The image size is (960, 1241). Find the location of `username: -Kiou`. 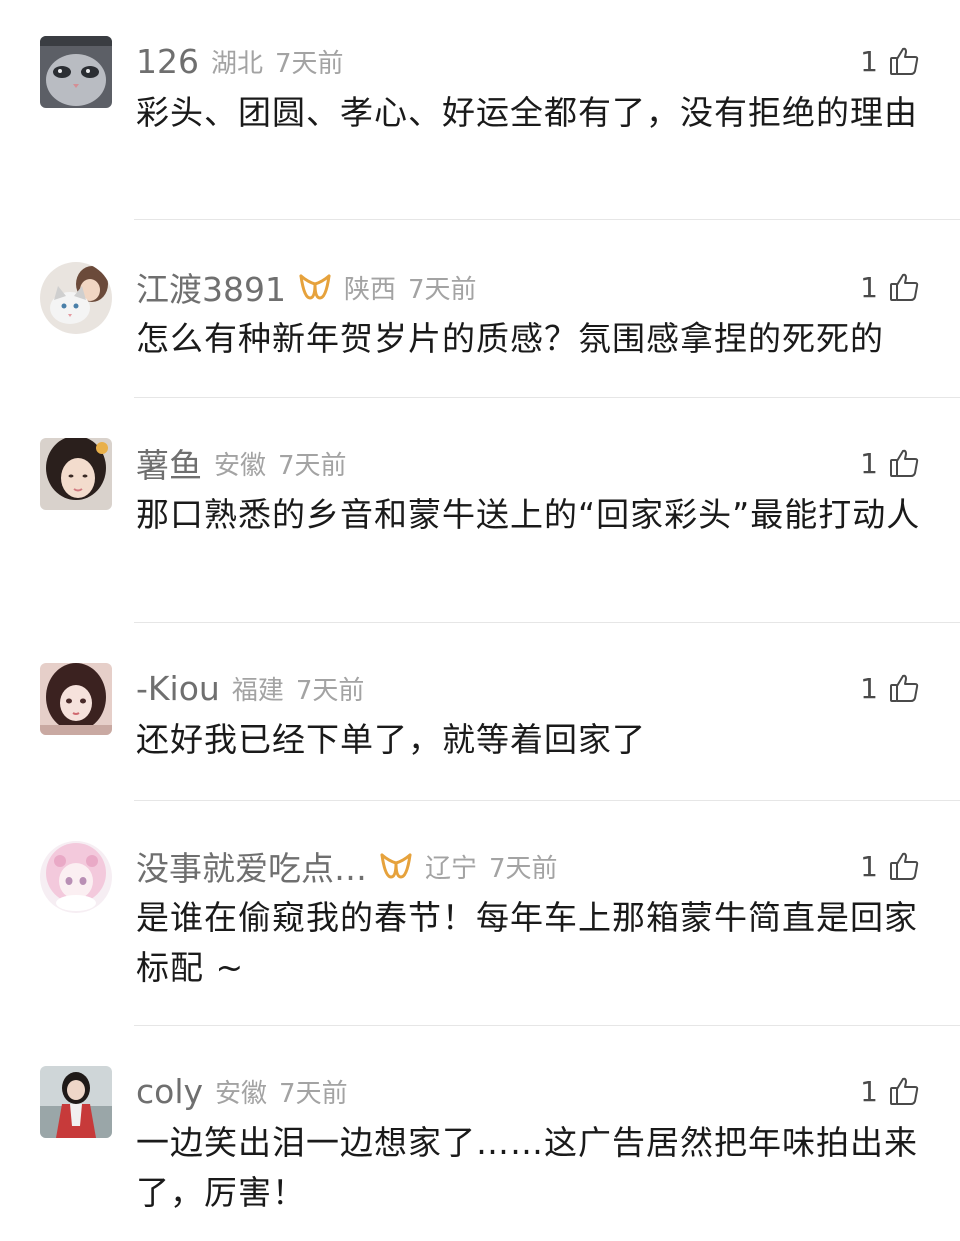

username: -Kiou is located at coordinates (178, 688).